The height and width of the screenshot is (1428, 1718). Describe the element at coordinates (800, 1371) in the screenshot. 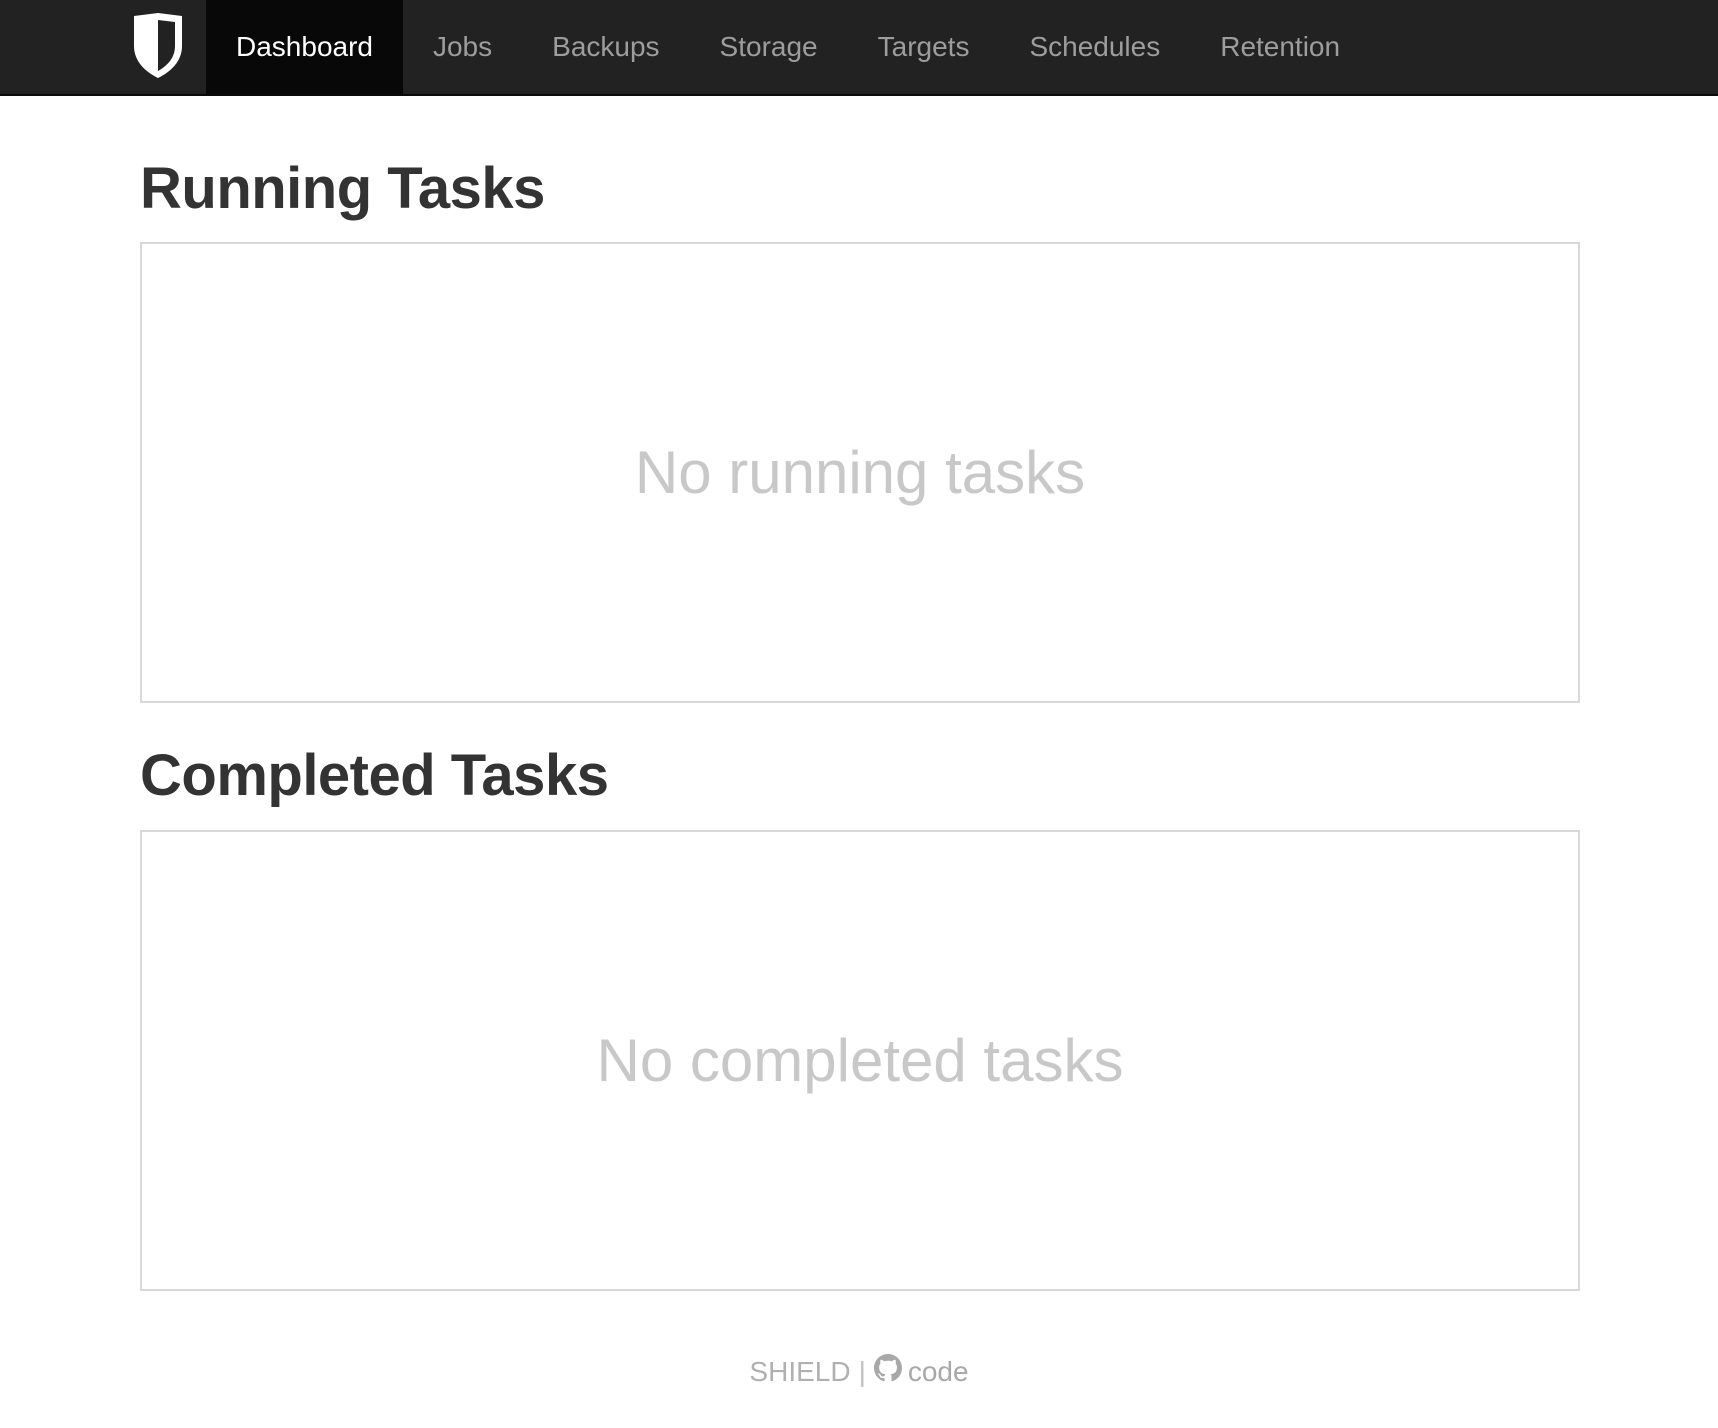

I see `footer-brand: SHIELD` at that location.